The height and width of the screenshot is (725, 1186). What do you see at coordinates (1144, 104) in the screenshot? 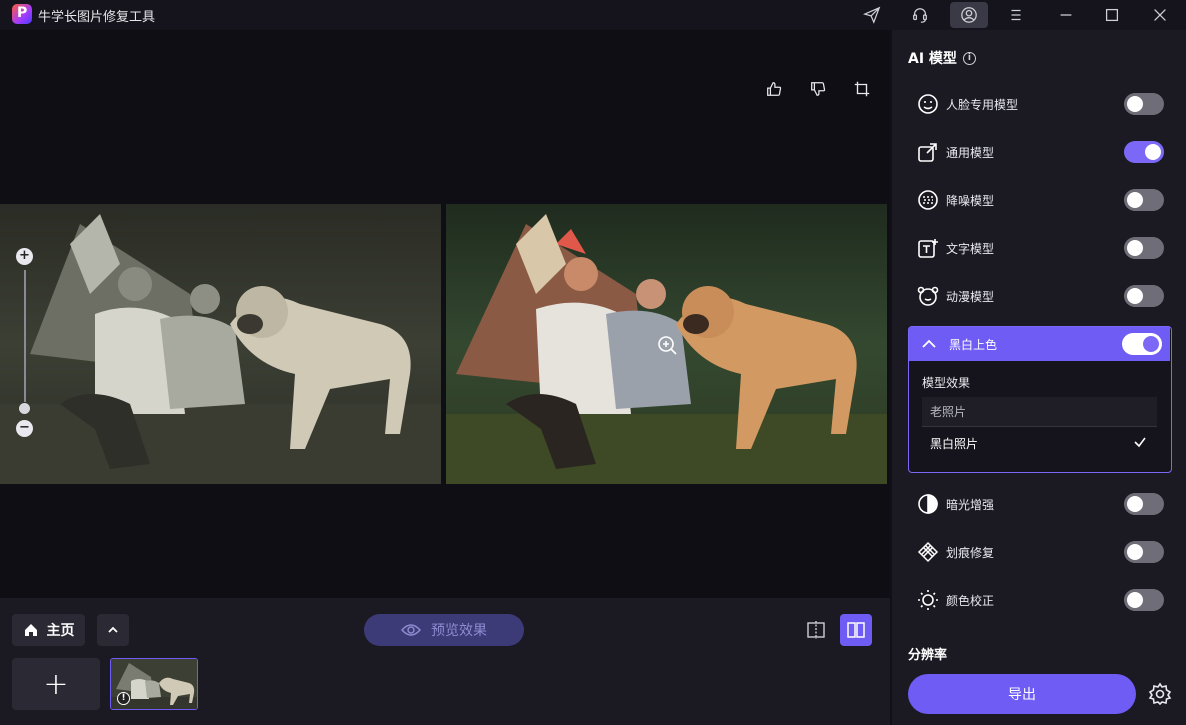
I see `face-model-toggle` at bounding box center [1144, 104].